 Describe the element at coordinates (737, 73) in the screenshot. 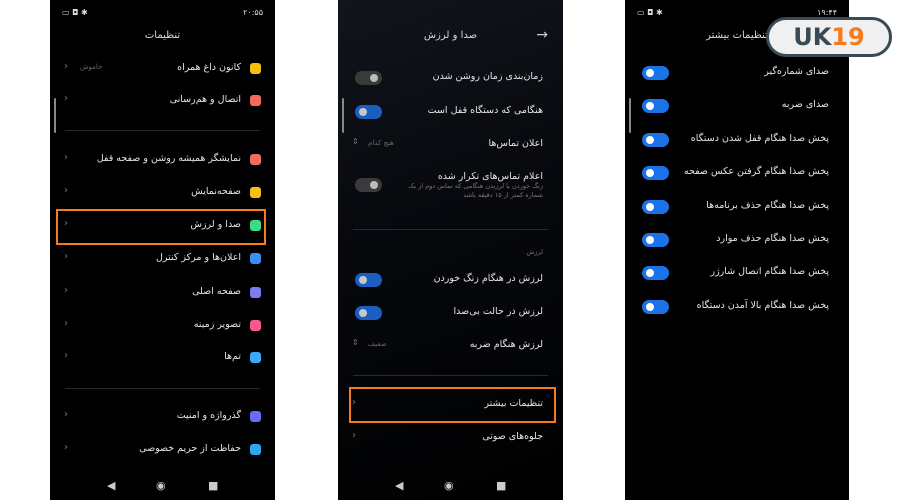

I see `settings-item: صدای شماره‌گیر` at that location.